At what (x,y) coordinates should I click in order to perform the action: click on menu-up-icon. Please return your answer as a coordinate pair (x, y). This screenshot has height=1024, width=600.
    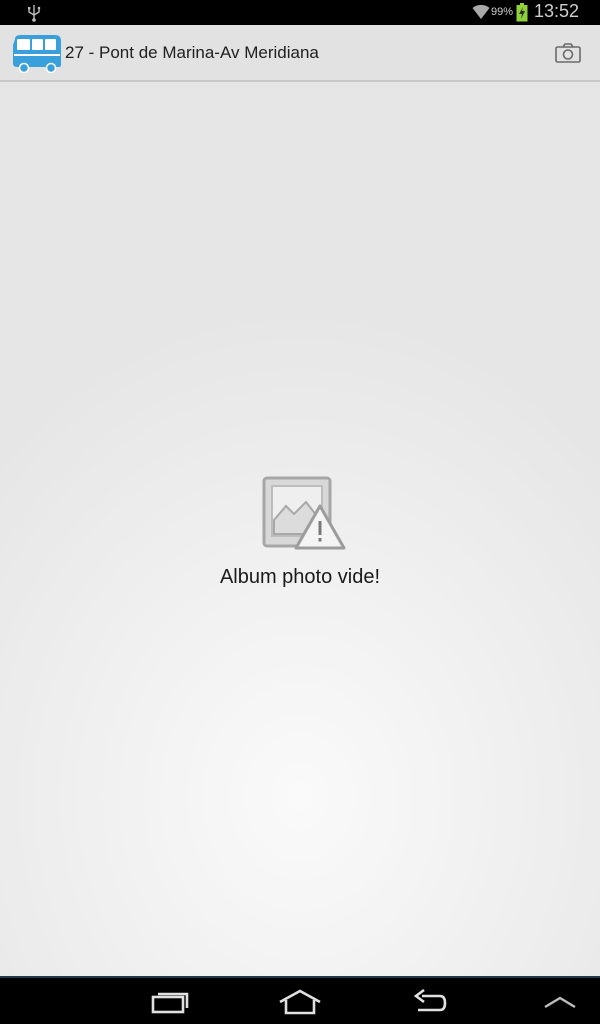
    Looking at the image, I should click on (560, 1002).